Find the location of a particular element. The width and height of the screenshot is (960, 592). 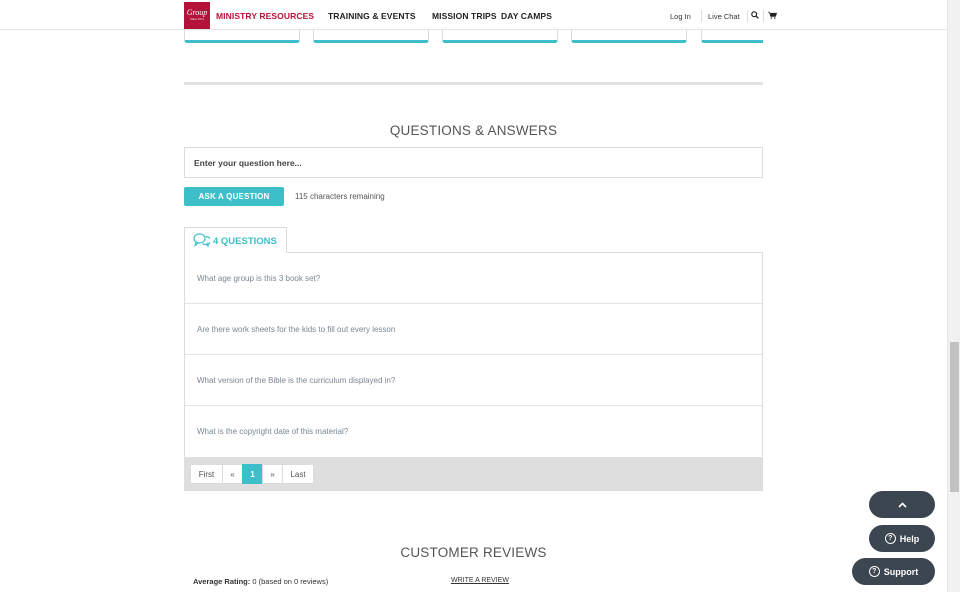

reviews-title: CUSTOMER REVIEWS is located at coordinates (473, 552).